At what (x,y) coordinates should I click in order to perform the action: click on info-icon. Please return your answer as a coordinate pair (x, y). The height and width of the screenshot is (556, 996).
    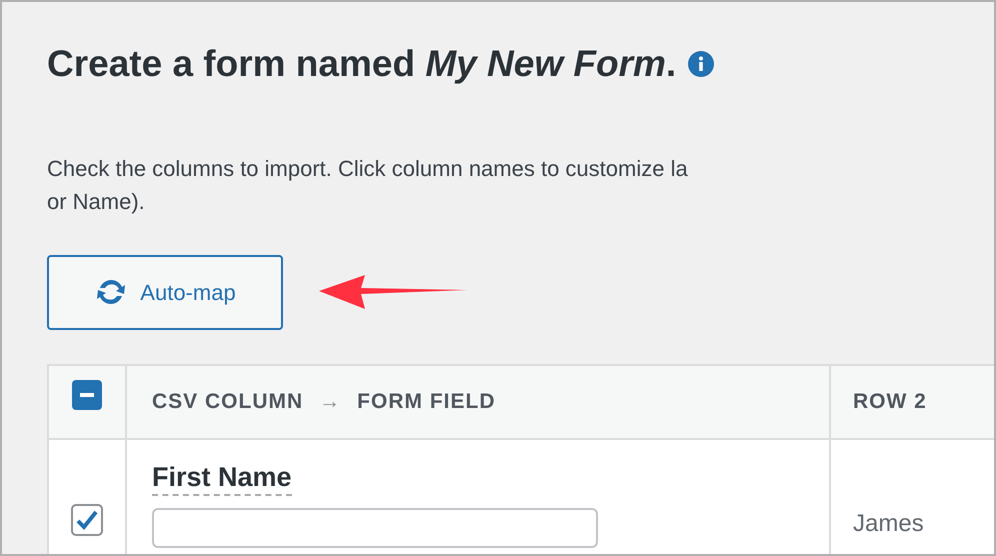
    Looking at the image, I should click on (701, 63).